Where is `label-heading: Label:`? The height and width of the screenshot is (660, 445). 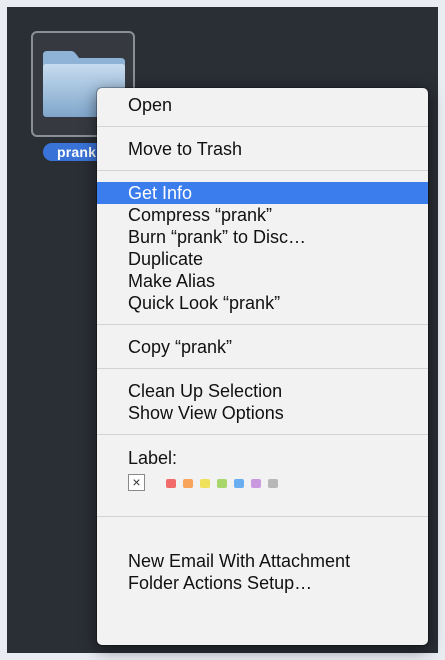 label-heading: Label: is located at coordinates (153, 458).